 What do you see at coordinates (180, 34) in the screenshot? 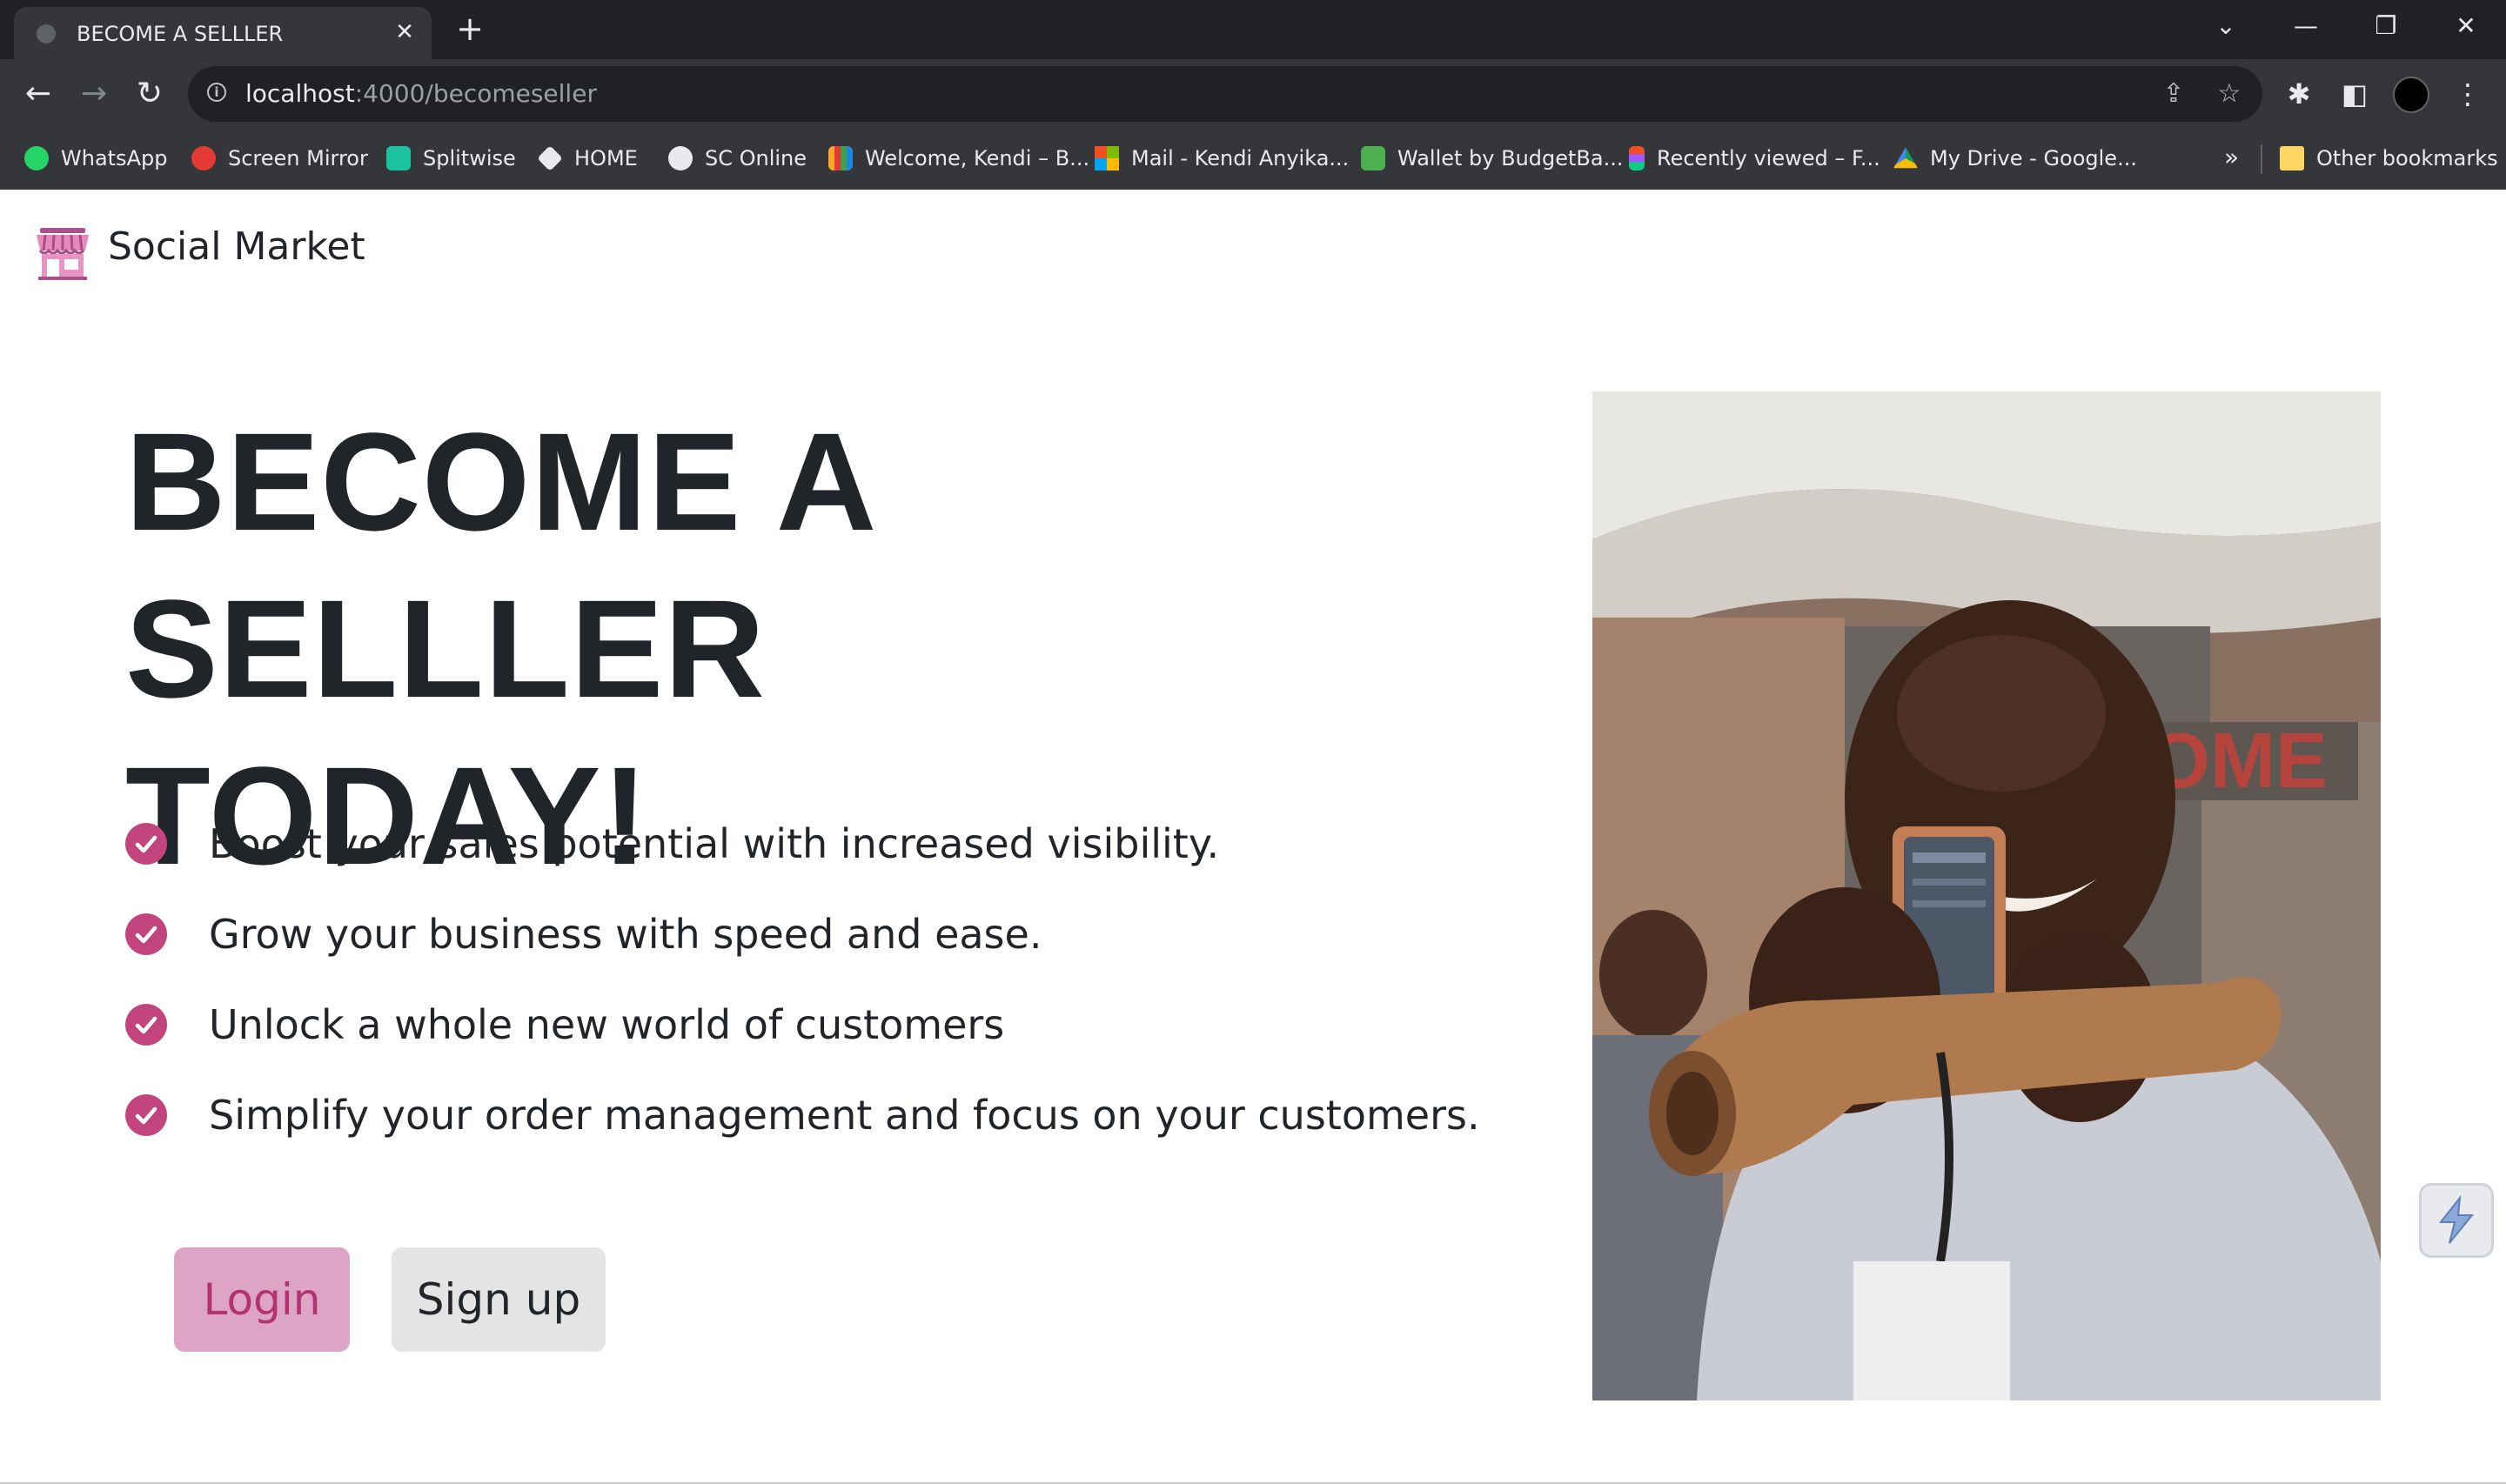
I see `tab-title: BECOME A SELLLER` at bounding box center [180, 34].